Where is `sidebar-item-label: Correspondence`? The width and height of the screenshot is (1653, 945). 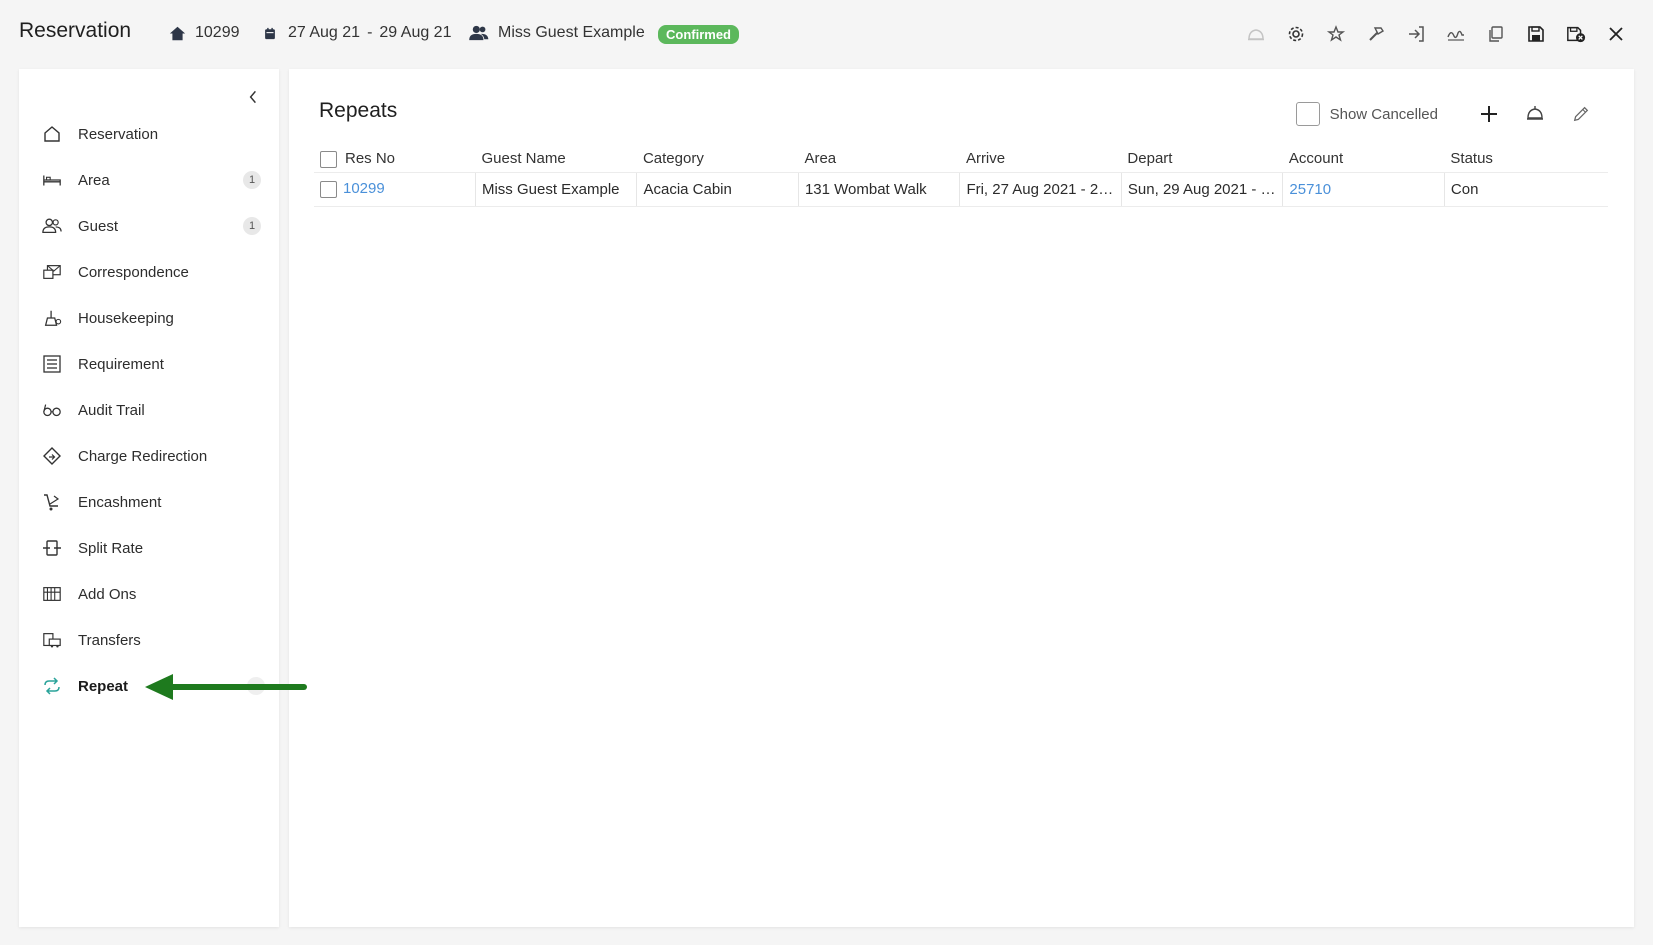
sidebar-item-label: Correspondence is located at coordinates (133, 272).